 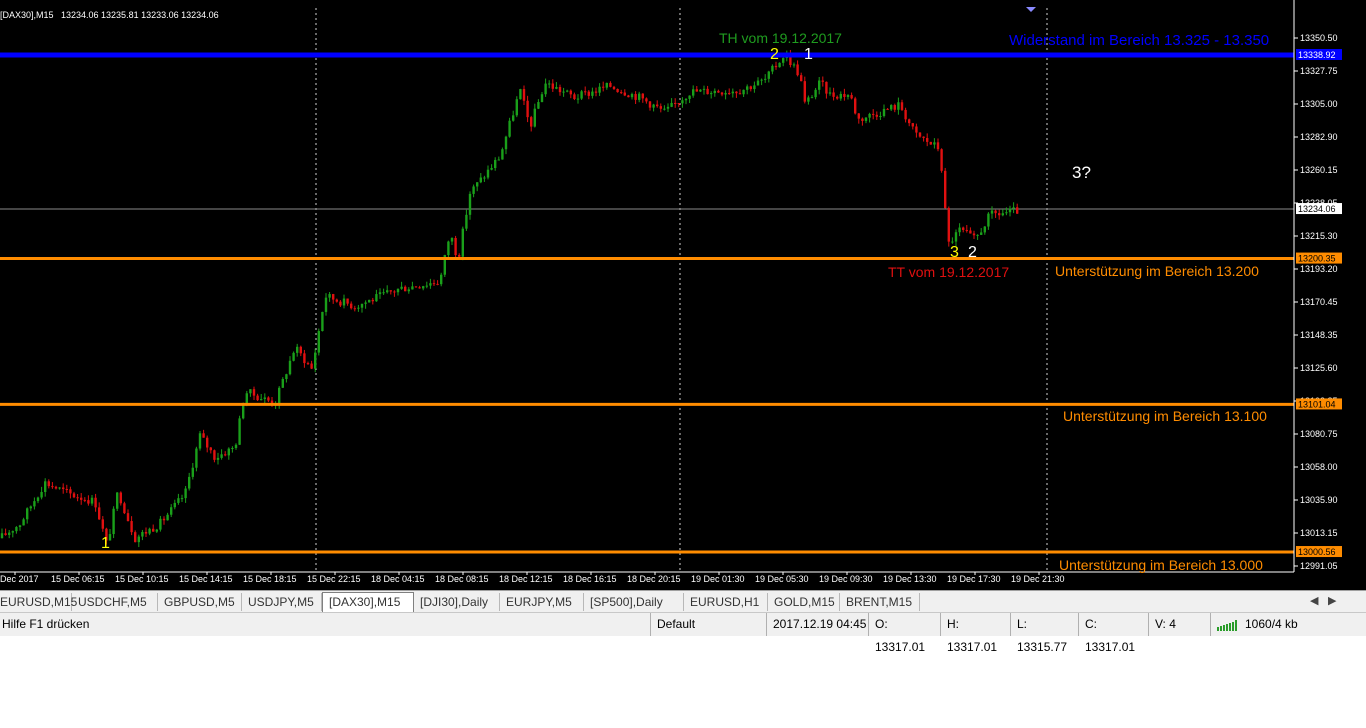 I want to click on chart-tab: EURUSD,H1, so click(x=726, y=602).